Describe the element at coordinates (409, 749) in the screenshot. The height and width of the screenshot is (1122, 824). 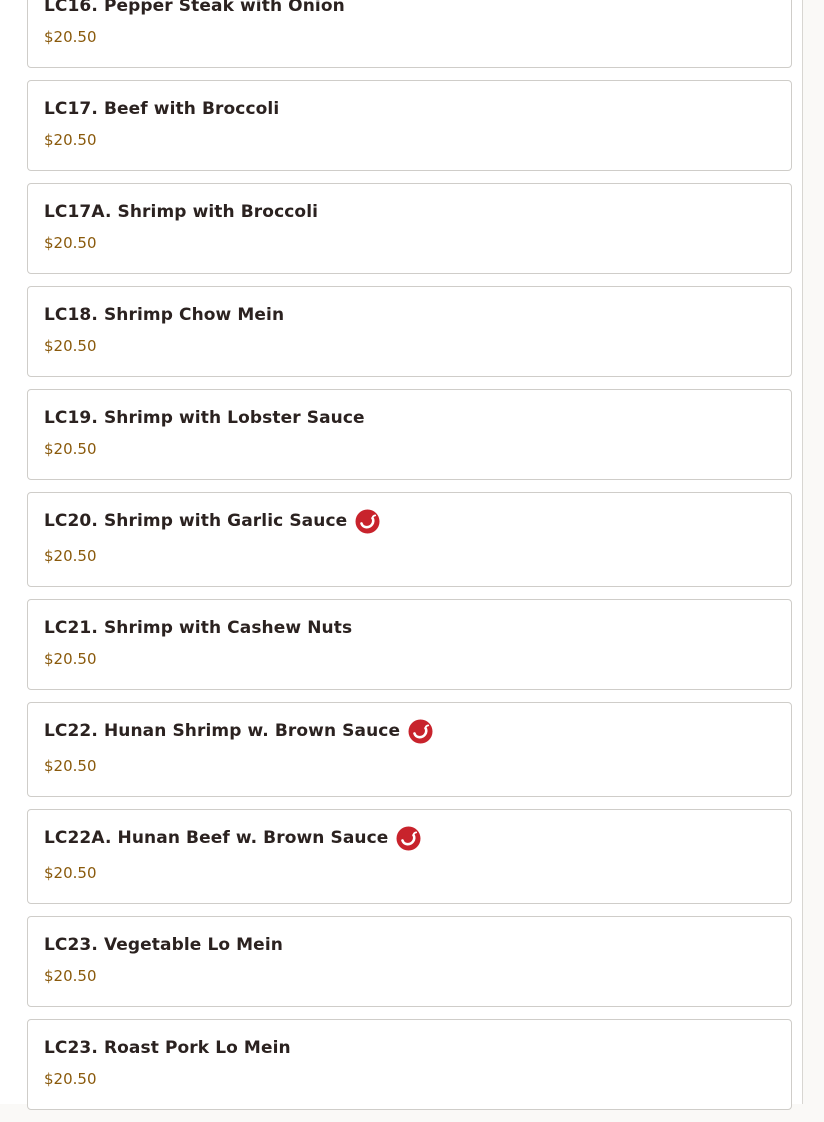
I see `menu-item-card: LC22. Hunan Shrimp w. Brown Sauce $20.50` at that location.